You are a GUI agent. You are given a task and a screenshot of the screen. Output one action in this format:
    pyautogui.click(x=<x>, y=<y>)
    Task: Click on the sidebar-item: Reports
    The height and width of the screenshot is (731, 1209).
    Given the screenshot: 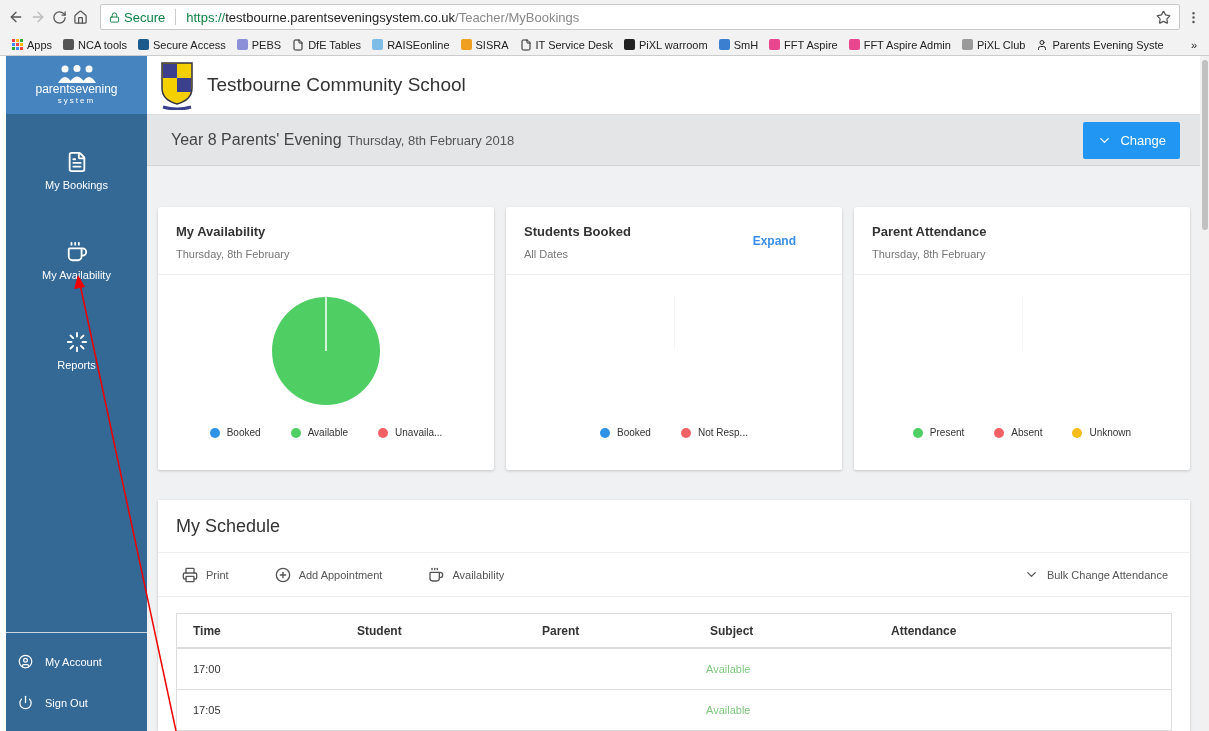 What is the action you would take?
    pyautogui.click(x=76, y=351)
    